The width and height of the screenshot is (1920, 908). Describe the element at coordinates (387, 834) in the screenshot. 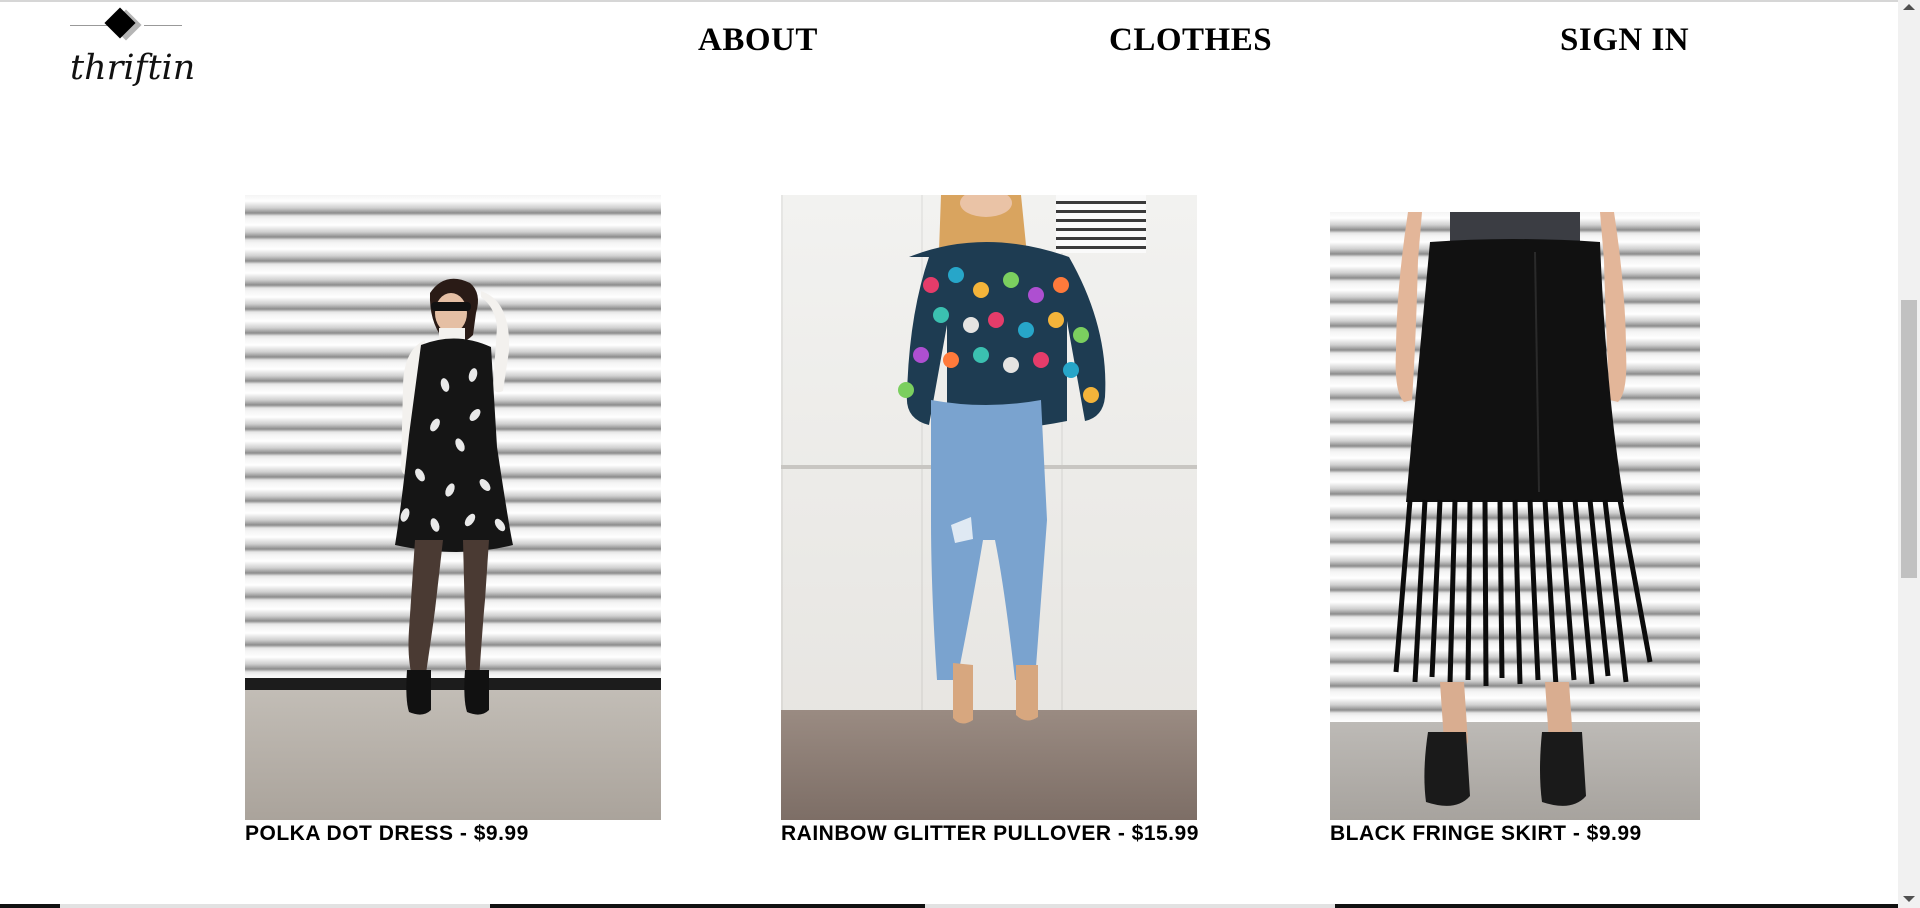

I see `product-caption: POLKA DOT DRESS - $9.99` at that location.